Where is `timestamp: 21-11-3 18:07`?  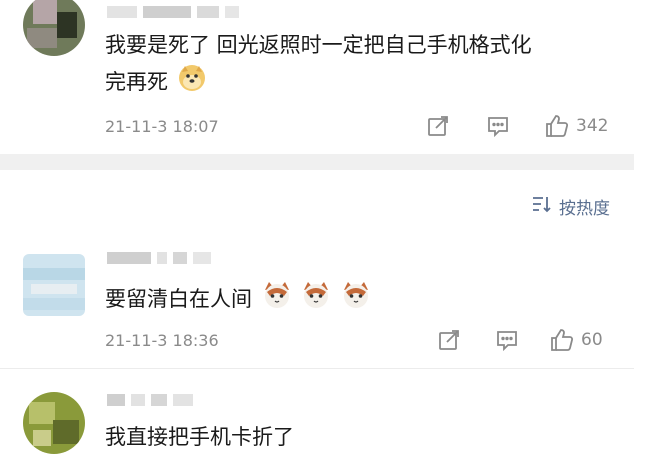 timestamp: 21-11-3 18:07 is located at coordinates (162, 126).